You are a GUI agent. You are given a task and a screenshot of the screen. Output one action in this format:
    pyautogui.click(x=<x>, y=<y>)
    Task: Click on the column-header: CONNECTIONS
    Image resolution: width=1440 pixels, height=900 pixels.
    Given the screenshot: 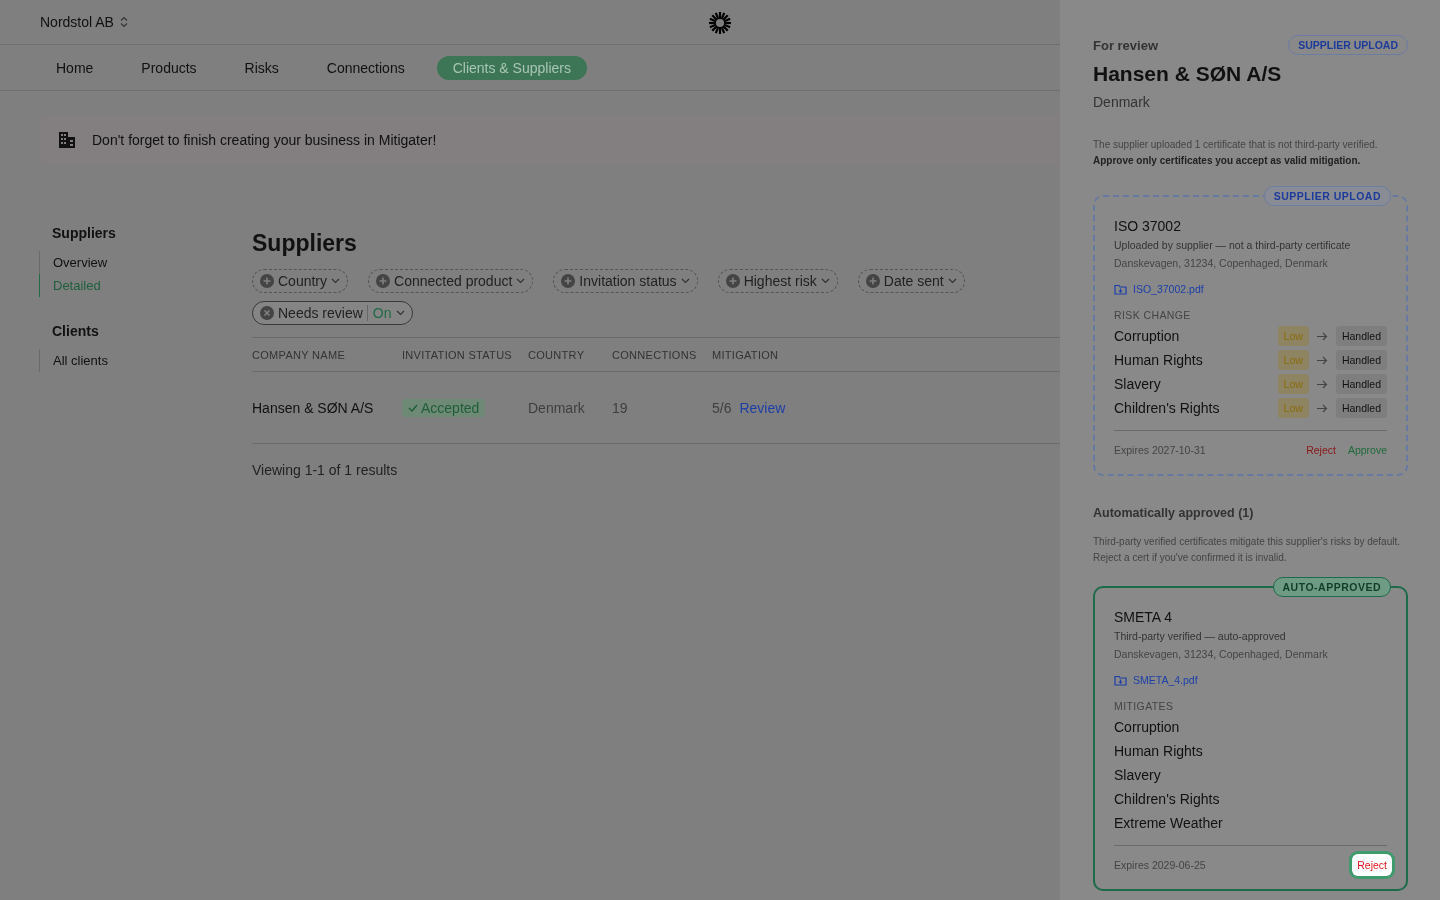 What is the action you would take?
    pyautogui.click(x=654, y=354)
    